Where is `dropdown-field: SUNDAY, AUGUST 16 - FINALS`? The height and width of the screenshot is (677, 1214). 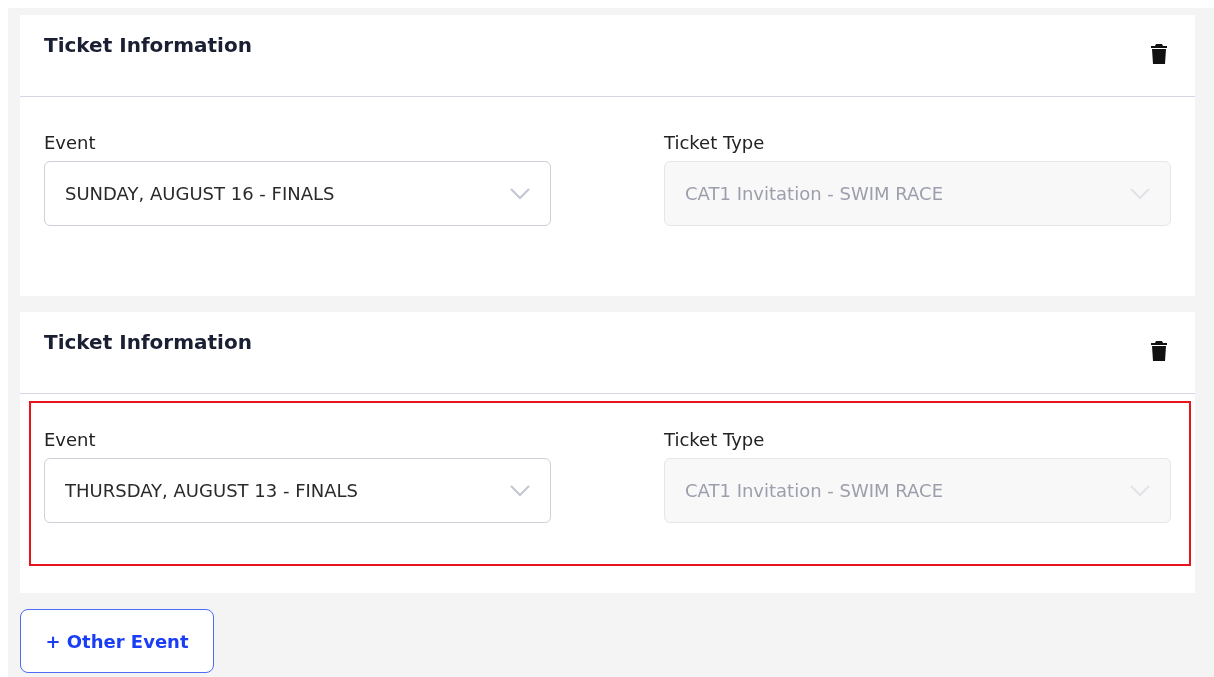 dropdown-field: SUNDAY, AUGUST 16 - FINALS is located at coordinates (297, 193).